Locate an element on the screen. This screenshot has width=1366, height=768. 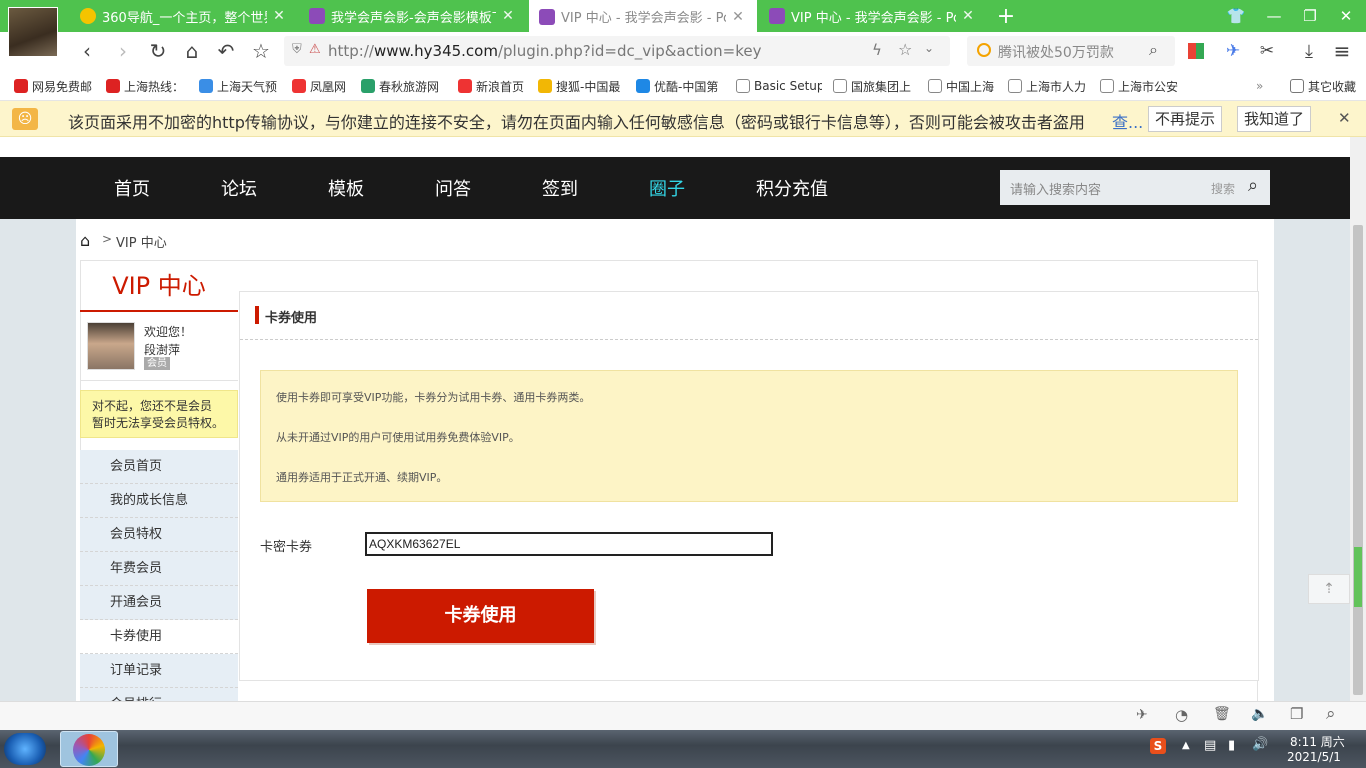
bookmark-item: 上海天气预 is located at coordinates (240, 86).